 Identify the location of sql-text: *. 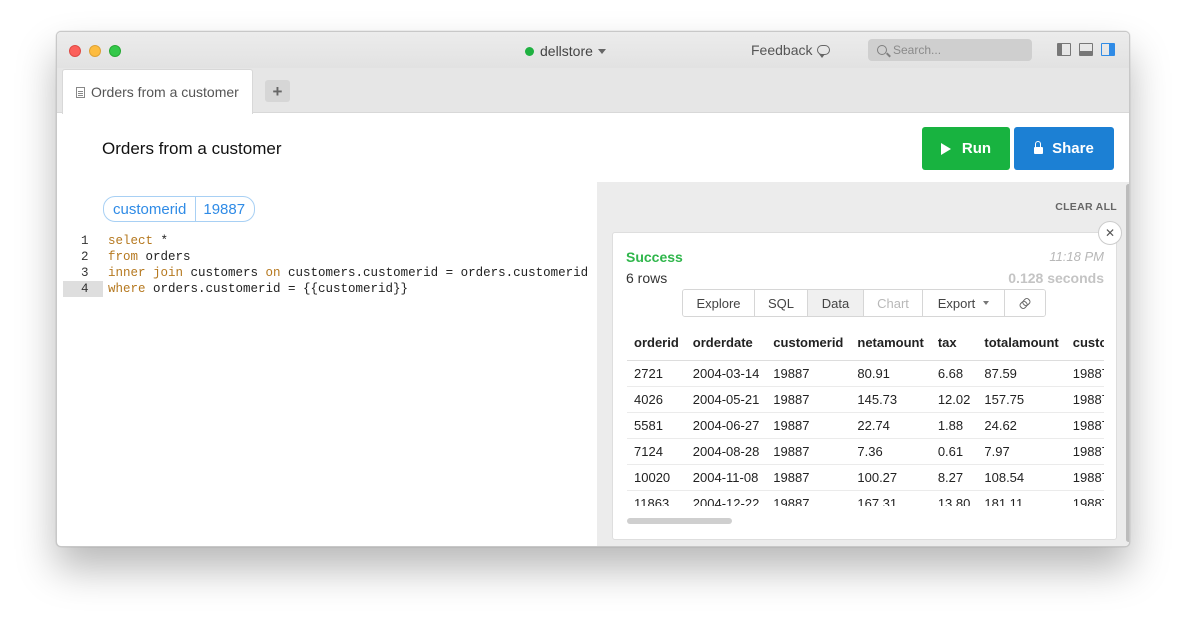
(161, 241).